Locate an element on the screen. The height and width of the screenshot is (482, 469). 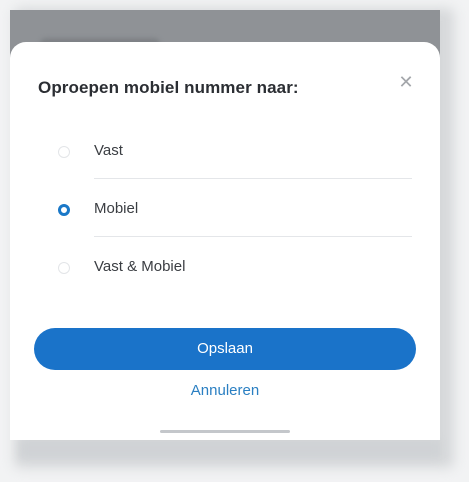
home-indicator is located at coordinates (225, 431).